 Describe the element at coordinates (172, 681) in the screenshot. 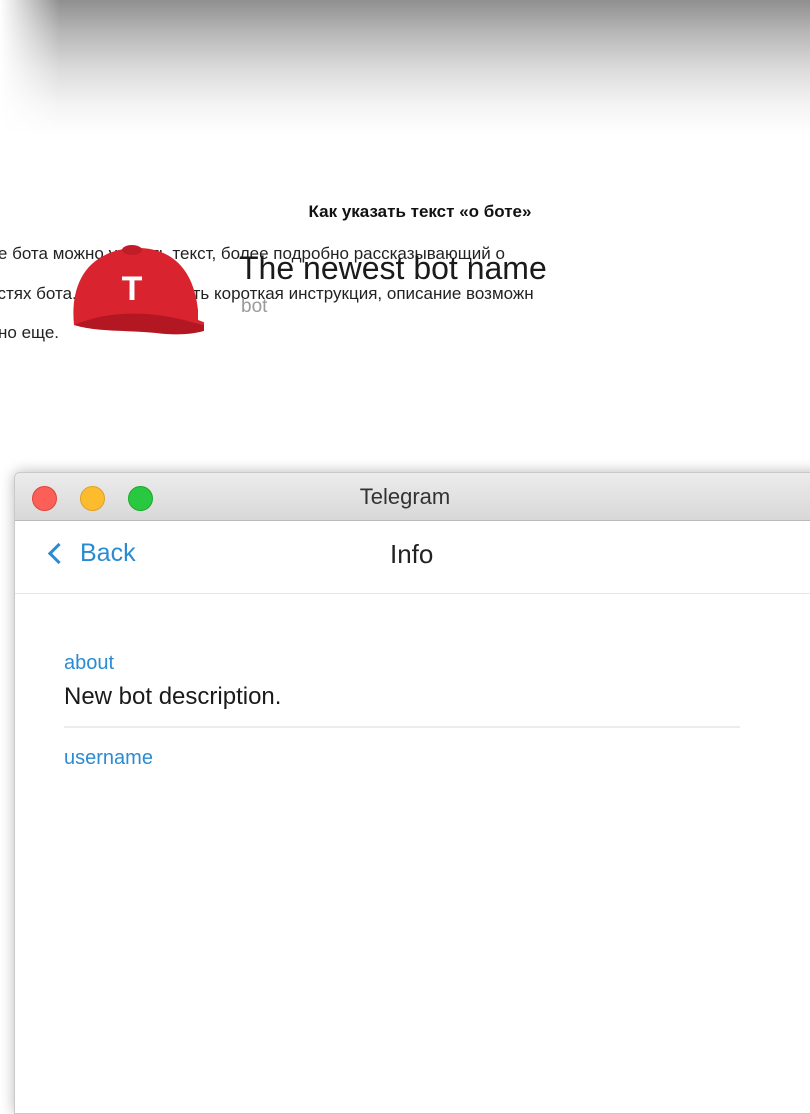

I see `about-field: about New bot description.` at that location.